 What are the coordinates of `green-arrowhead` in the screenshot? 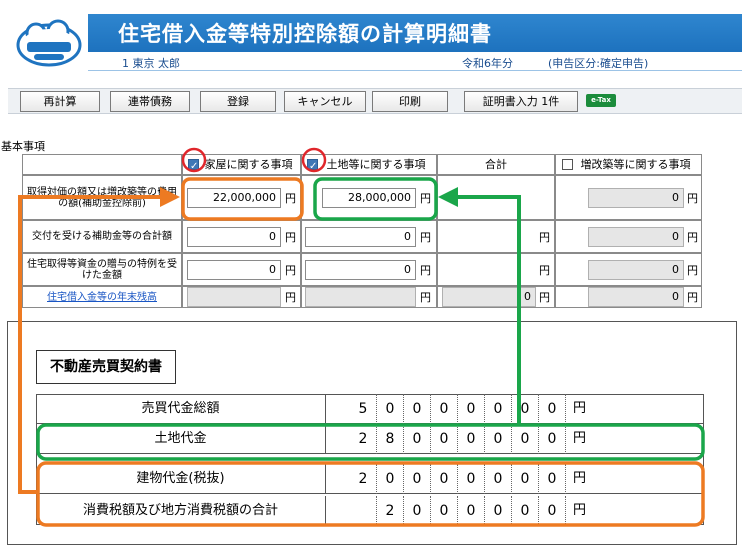 It's located at (448, 197).